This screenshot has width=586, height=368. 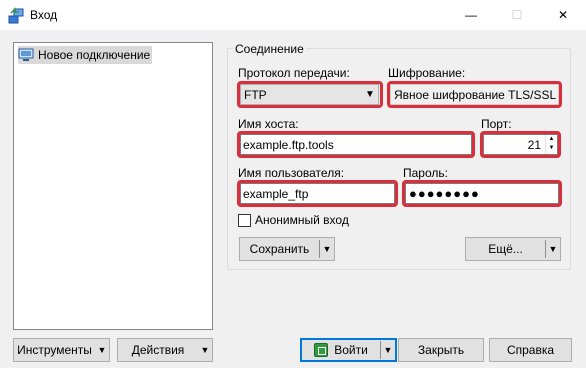 I want to click on port-highlight, so click(x=520, y=144).